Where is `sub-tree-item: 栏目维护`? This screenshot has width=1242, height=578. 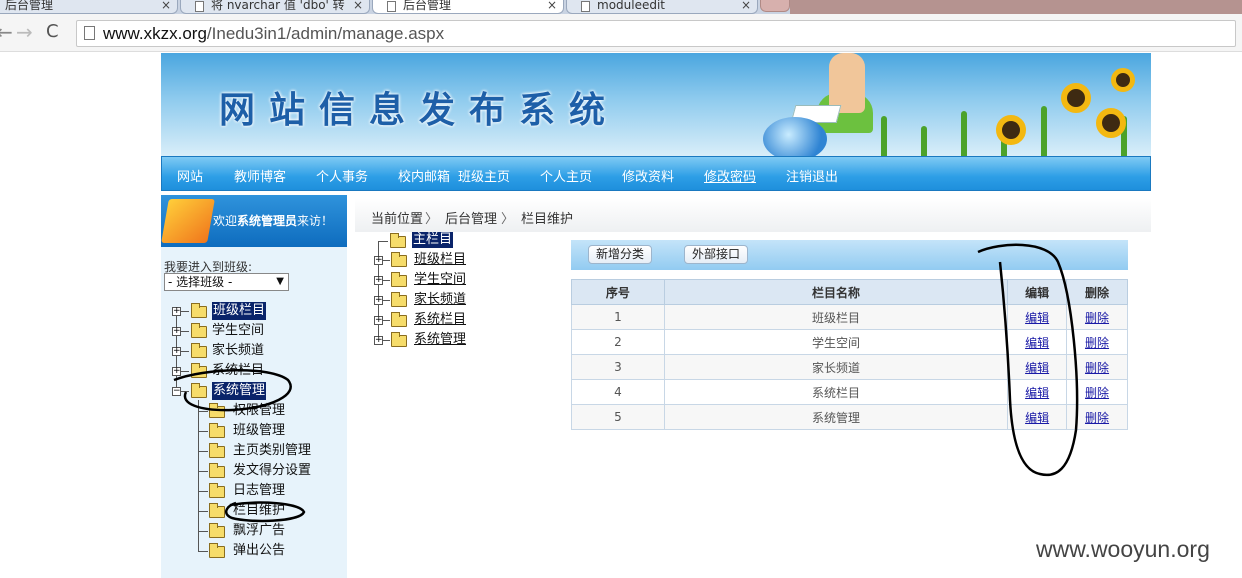
sub-tree-item: 栏目维护 is located at coordinates (258, 511).